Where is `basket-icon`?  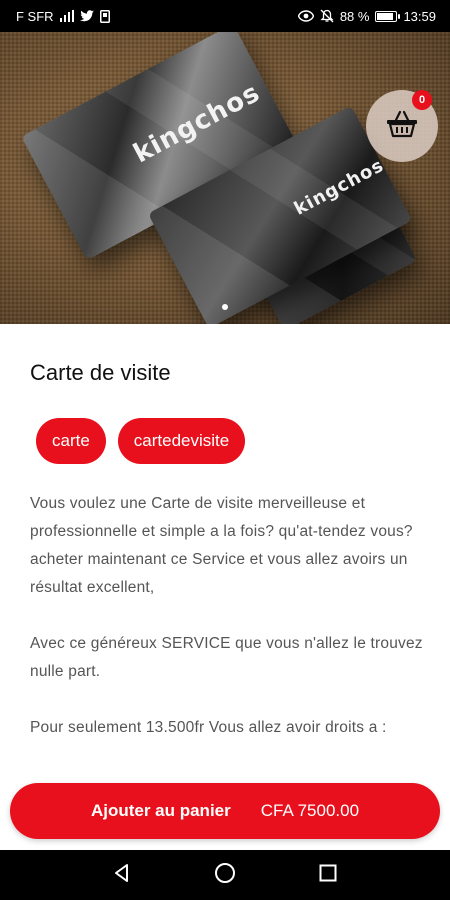
basket-icon is located at coordinates (402, 126).